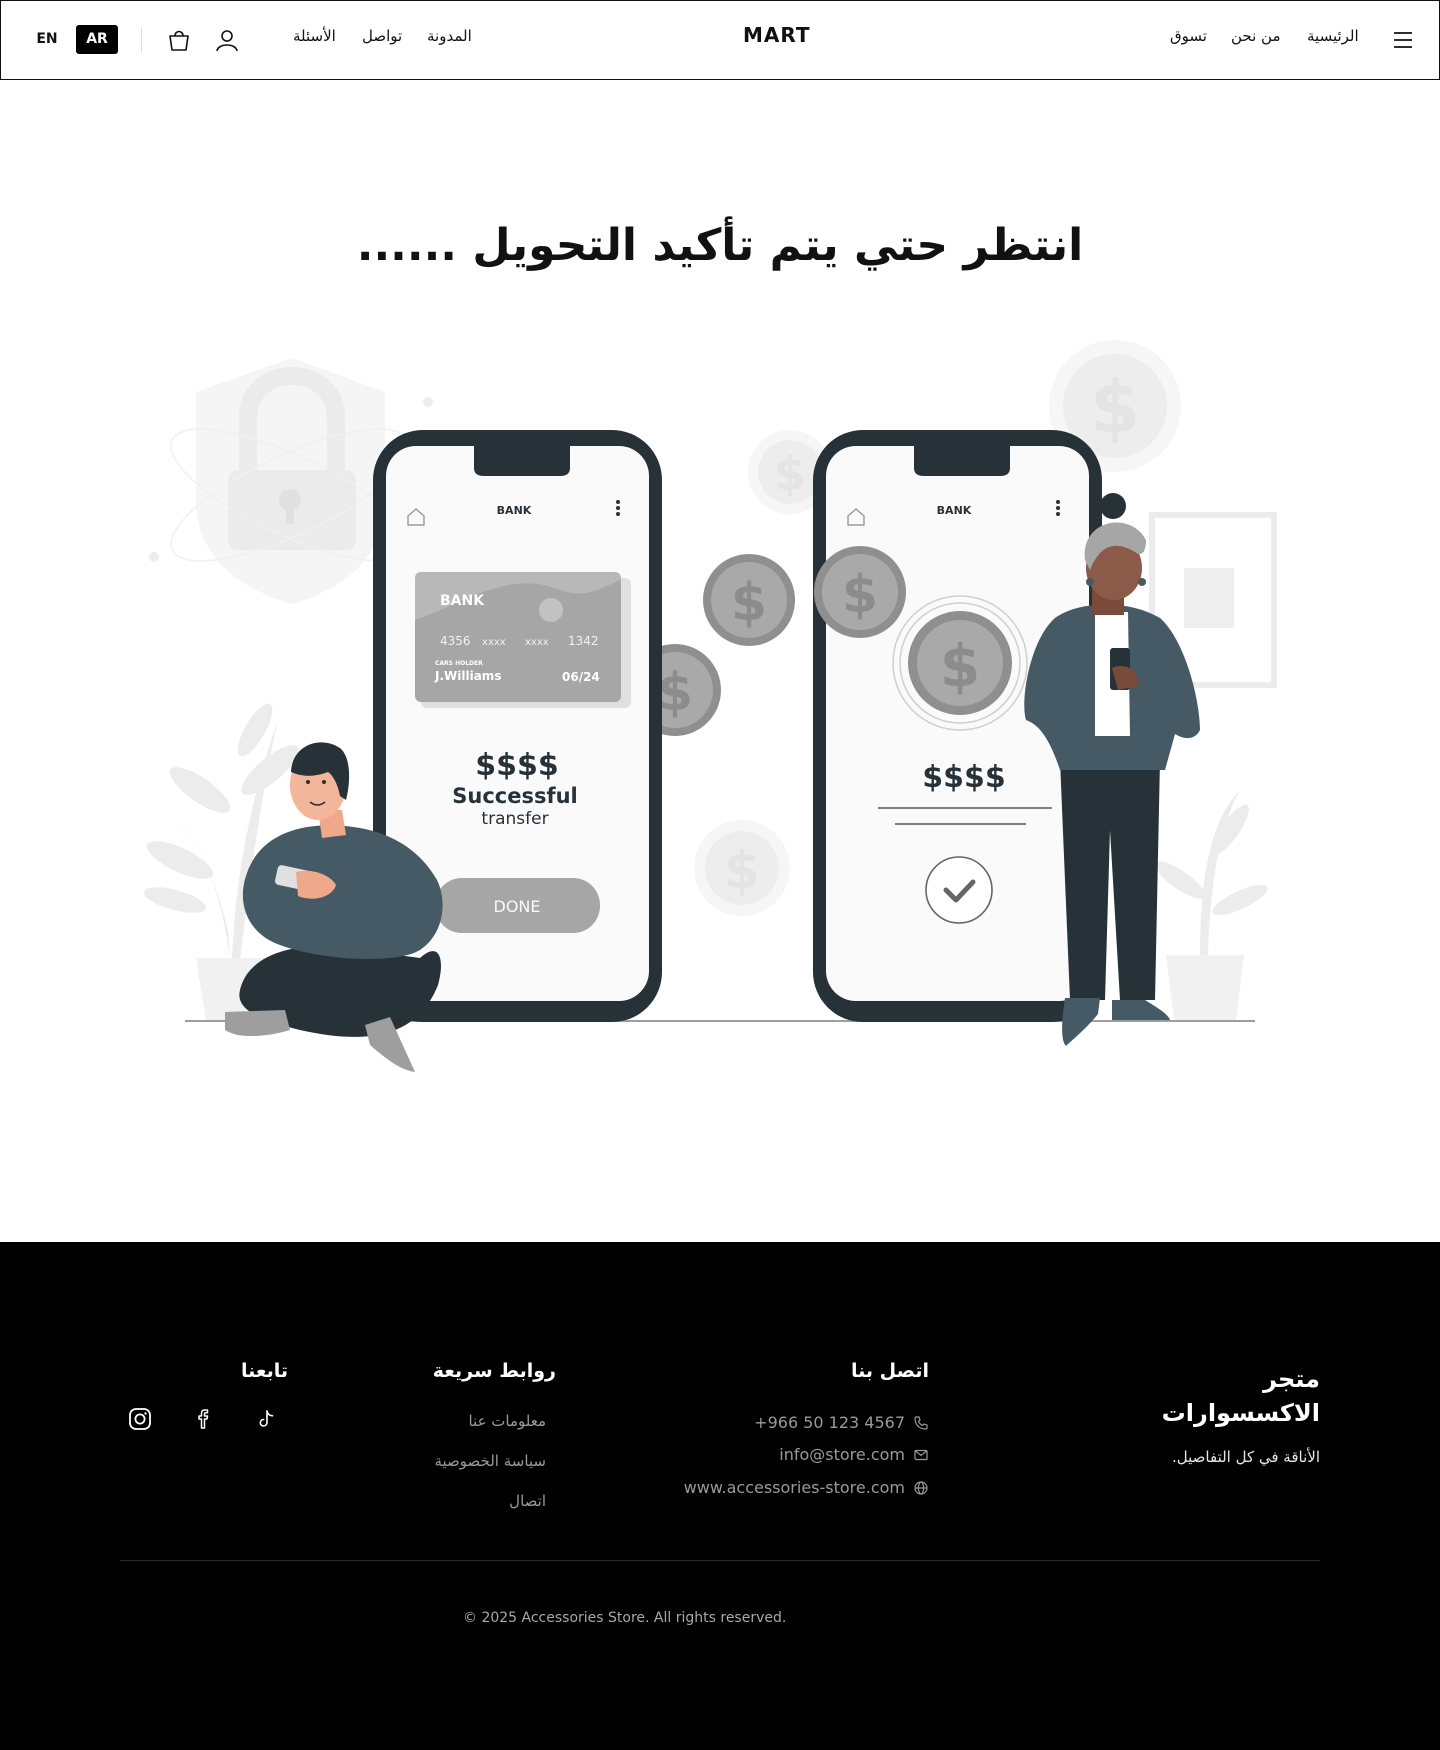 The height and width of the screenshot is (1750, 1440). What do you see at coordinates (141, 40) in the screenshot?
I see `header-divider` at bounding box center [141, 40].